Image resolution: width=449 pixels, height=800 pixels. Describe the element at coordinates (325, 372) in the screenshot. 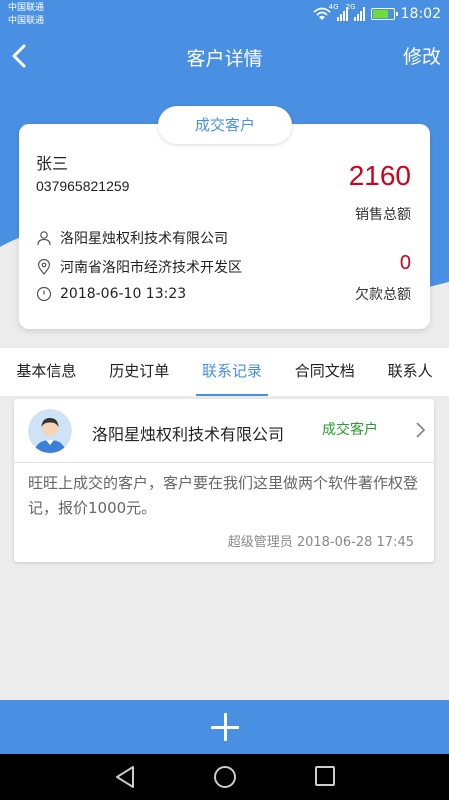

I see `tab-contract-docs: 合同文档` at that location.